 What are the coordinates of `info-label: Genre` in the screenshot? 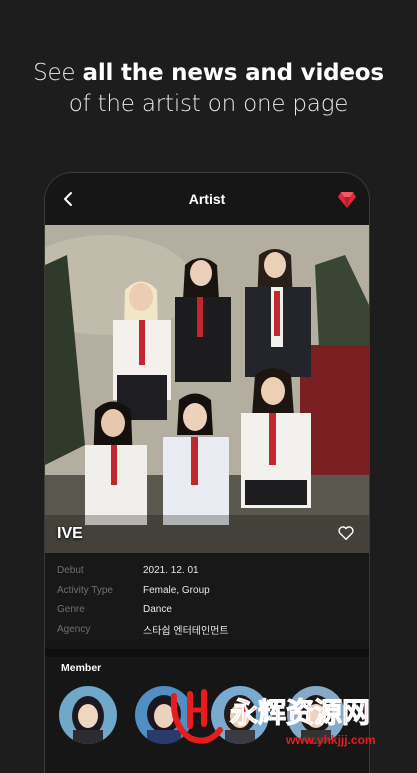 It's located at (71, 610).